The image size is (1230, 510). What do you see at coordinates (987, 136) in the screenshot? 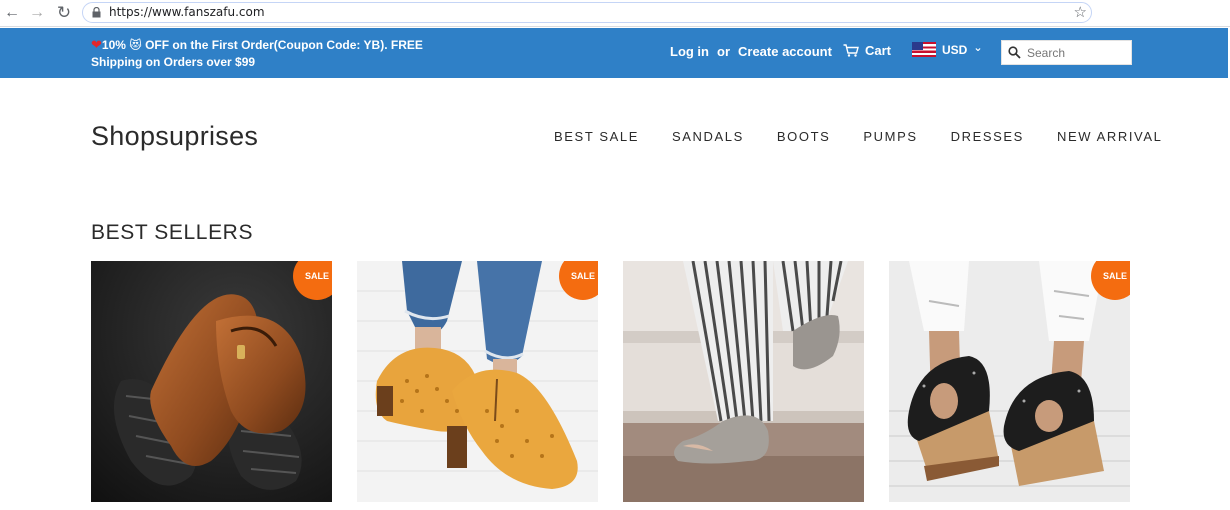
I see `nav-dresses: DRESSES` at bounding box center [987, 136].